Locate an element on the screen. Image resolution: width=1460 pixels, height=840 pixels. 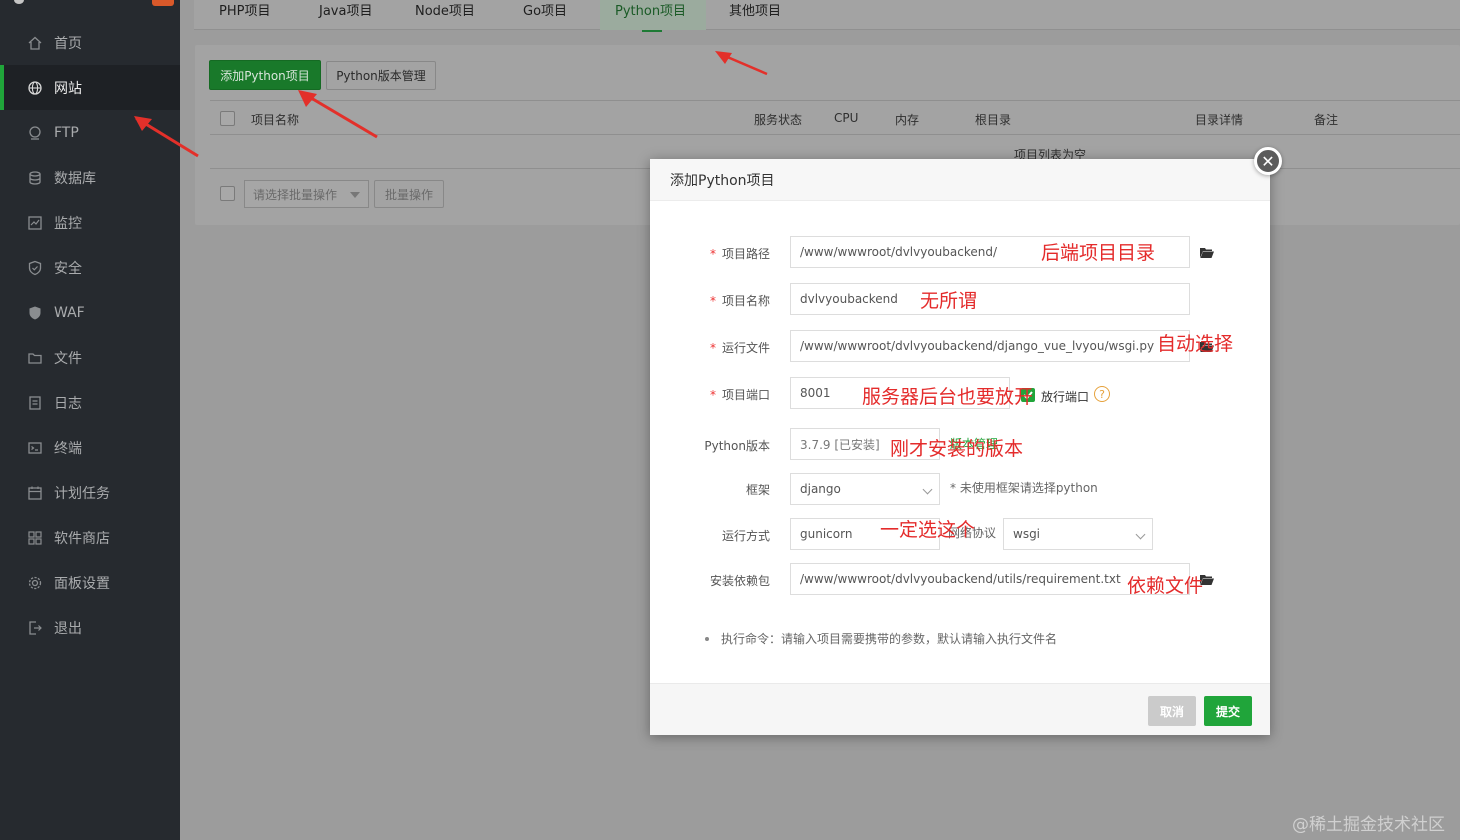
annotation-deps: 依赖文件 is located at coordinates (1165, 586).